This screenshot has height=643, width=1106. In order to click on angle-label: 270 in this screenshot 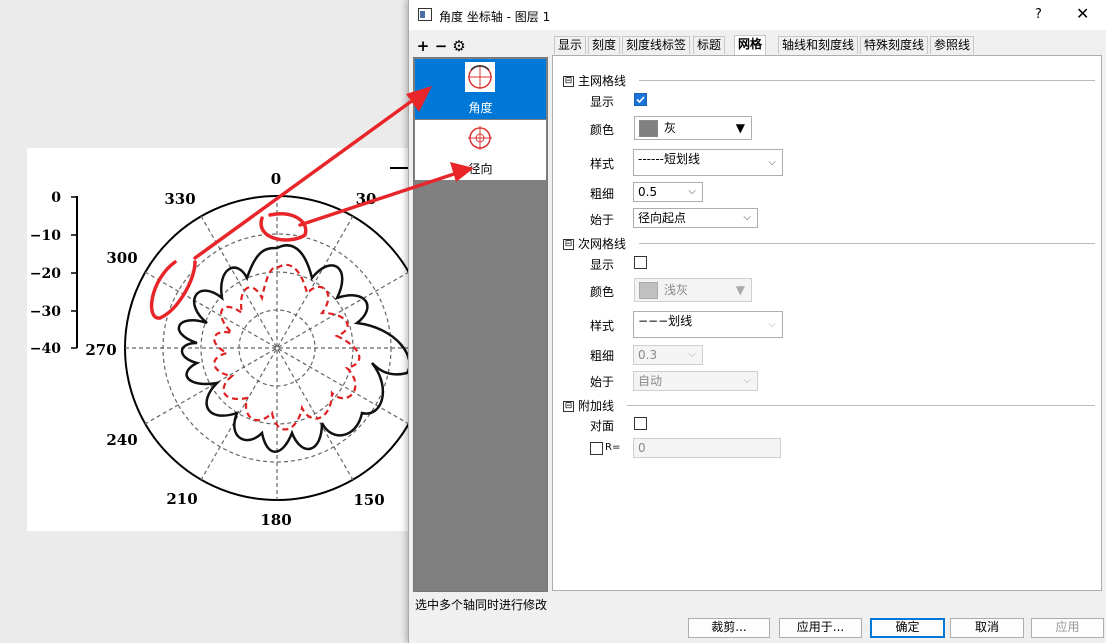, I will do `click(100, 350)`.